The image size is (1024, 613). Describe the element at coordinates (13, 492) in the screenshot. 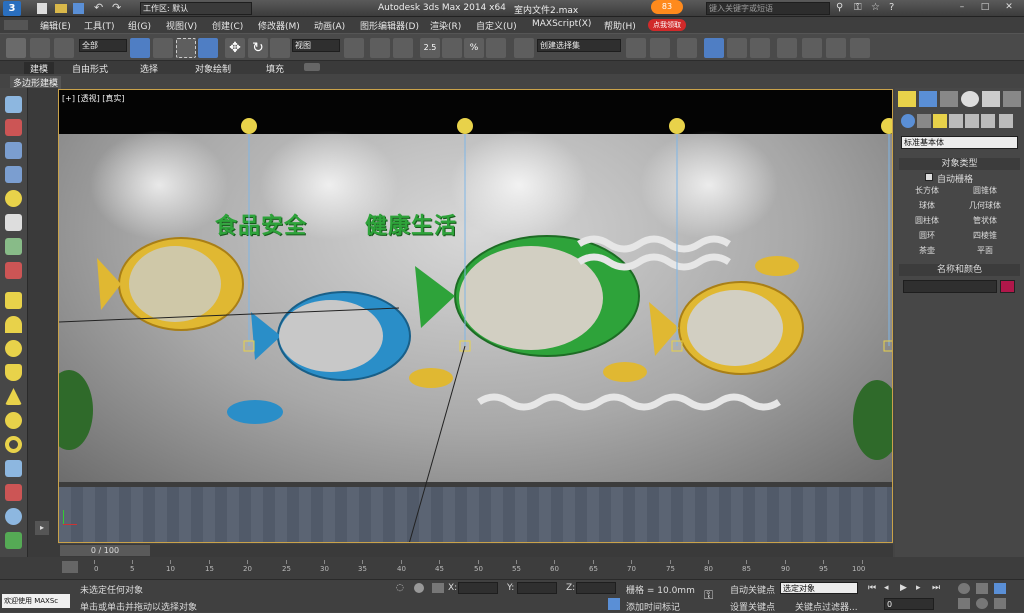

I see `mixed-objects-icon` at that location.